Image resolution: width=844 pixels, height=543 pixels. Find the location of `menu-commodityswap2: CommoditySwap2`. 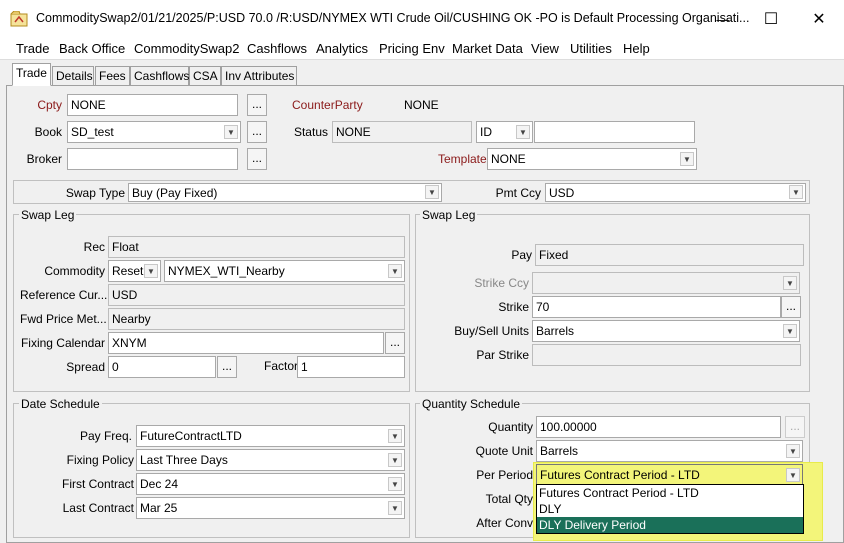

menu-commodityswap2: CommoditySwap2 is located at coordinates (187, 48).